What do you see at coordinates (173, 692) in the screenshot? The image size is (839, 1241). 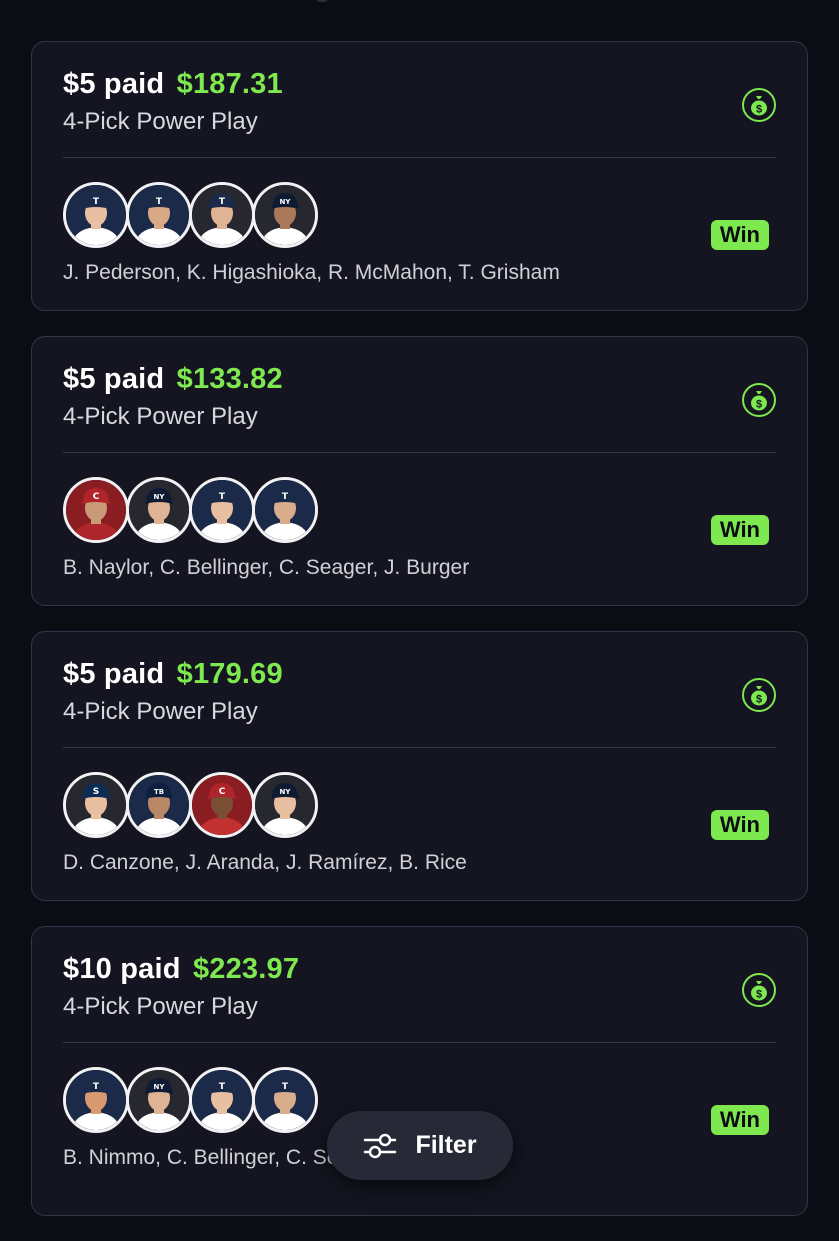 I see `entry-header: $5 paid $179.69 4-Pick Power Play` at bounding box center [173, 692].